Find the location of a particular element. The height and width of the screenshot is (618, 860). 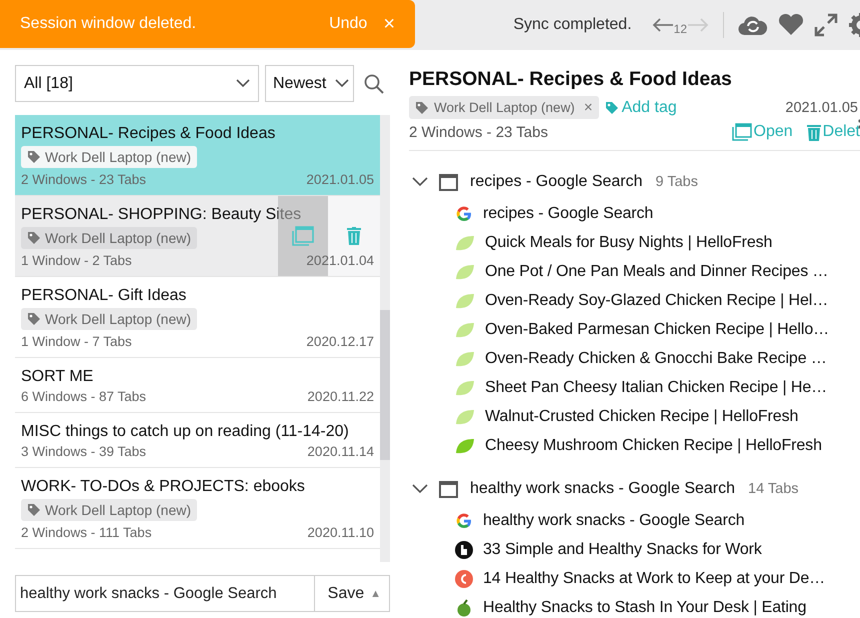

session-title: SORT ME is located at coordinates (57, 377).